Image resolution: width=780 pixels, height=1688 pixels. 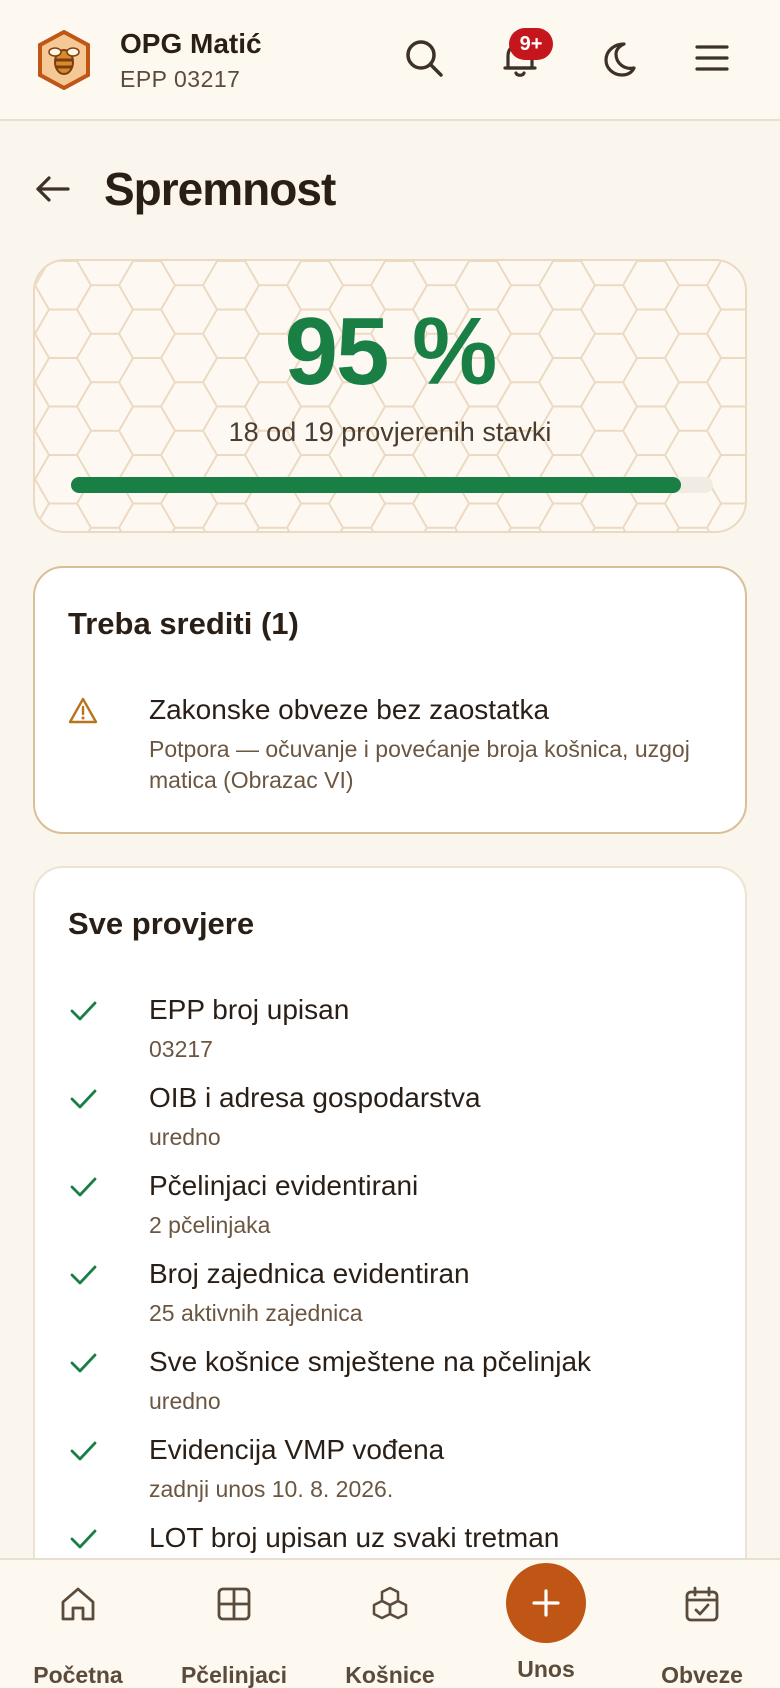 I want to click on boxes-icon, so click(x=390, y=1603).